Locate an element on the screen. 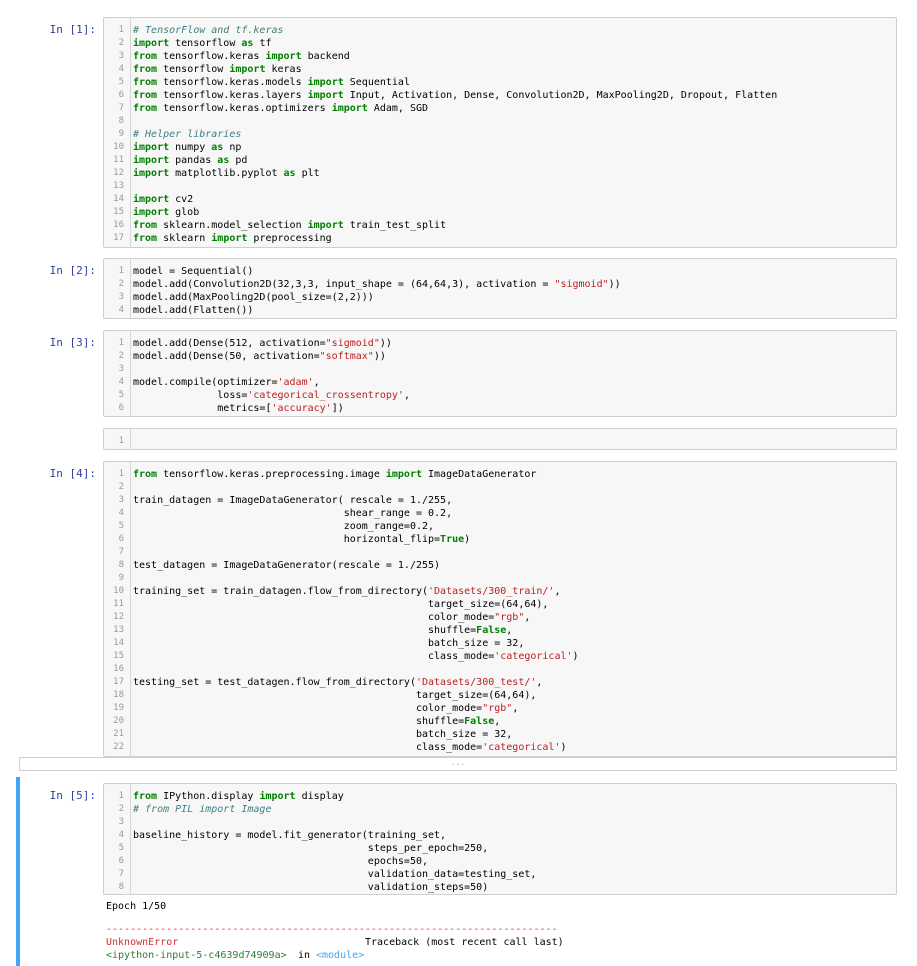 The image size is (917, 966). output-in: in is located at coordinates (304, 955).